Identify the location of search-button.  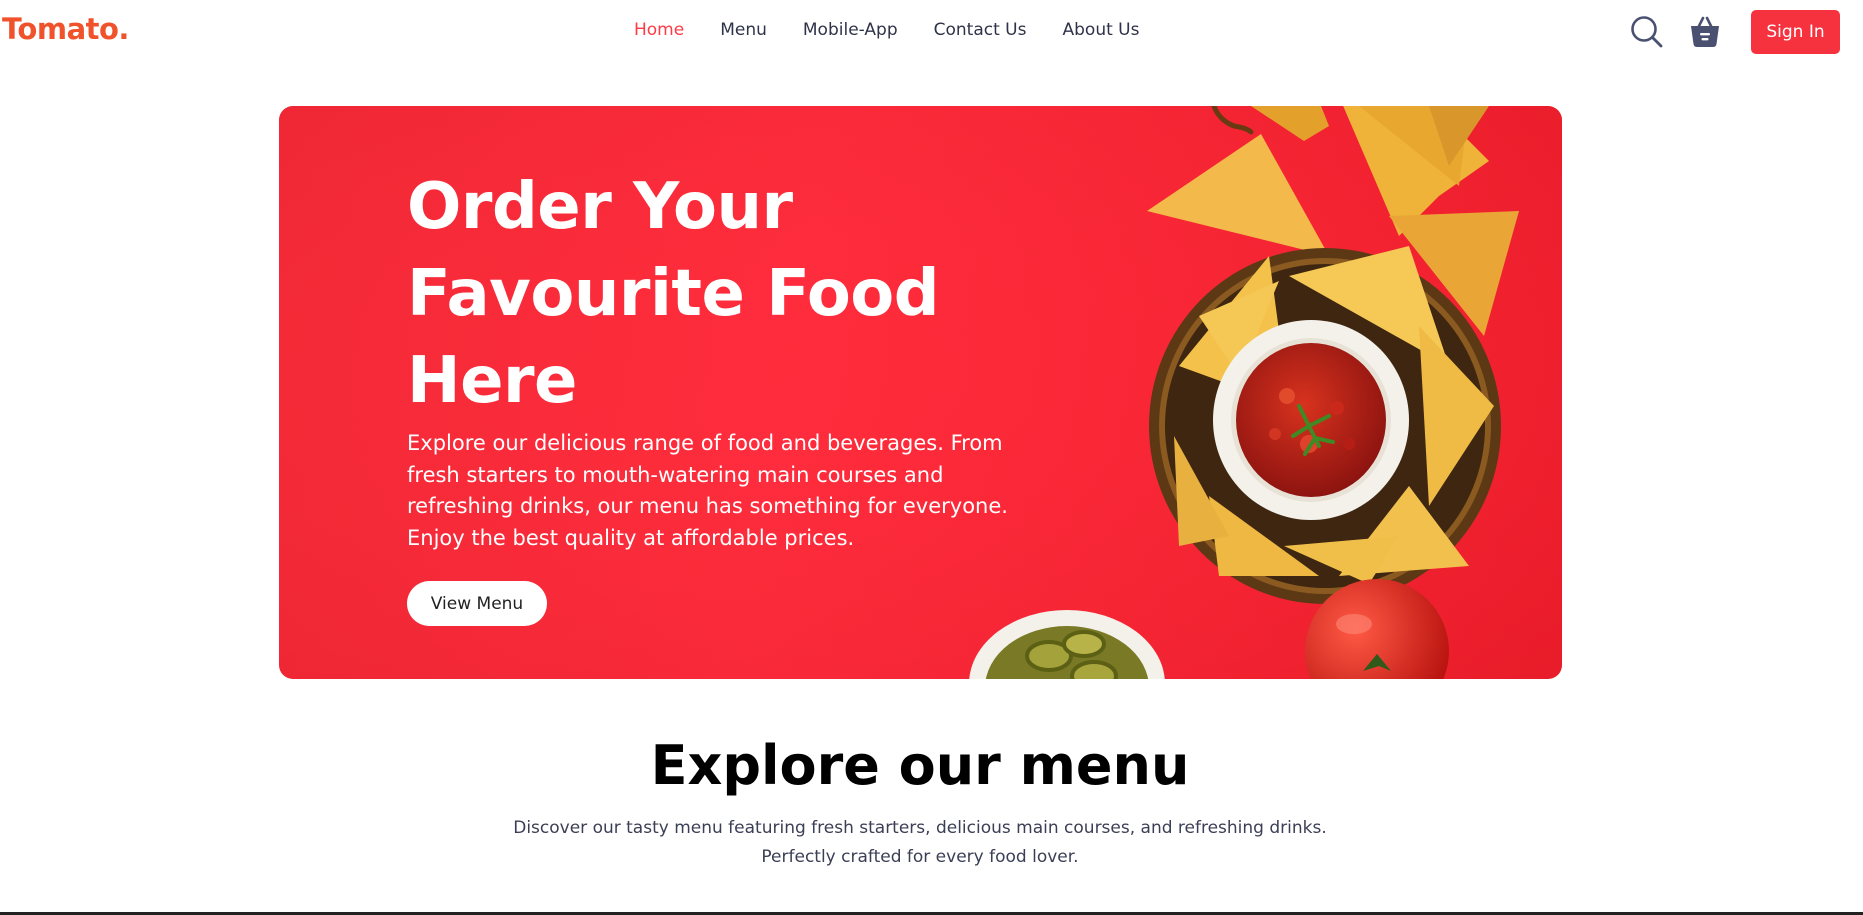
(1647, 32).